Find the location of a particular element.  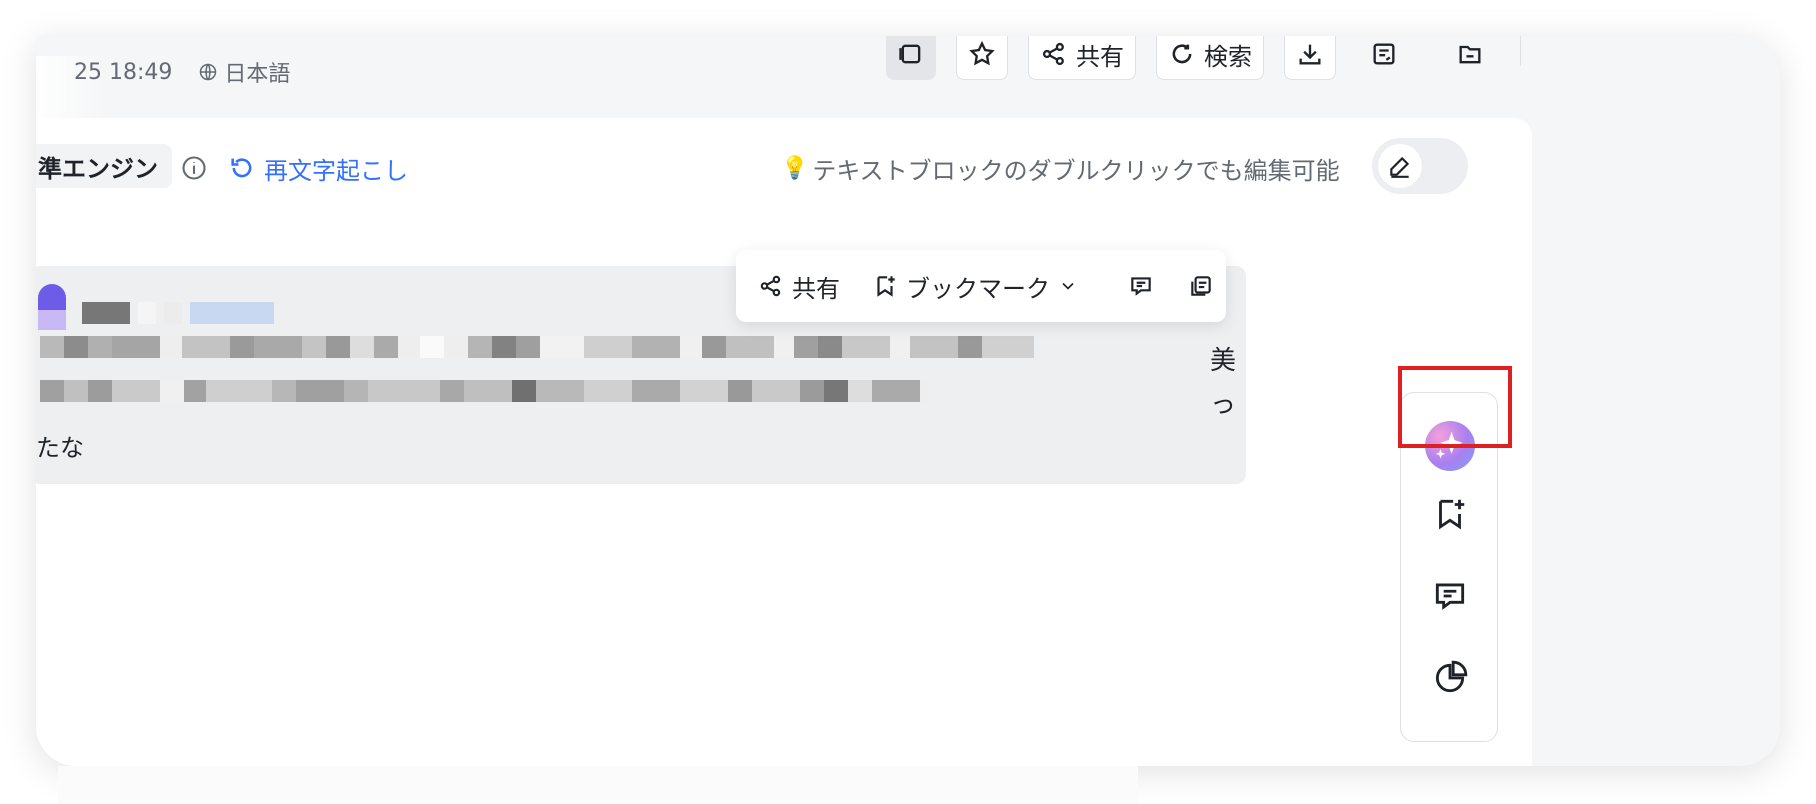

download-icon is located at coordinates (1310, 54).